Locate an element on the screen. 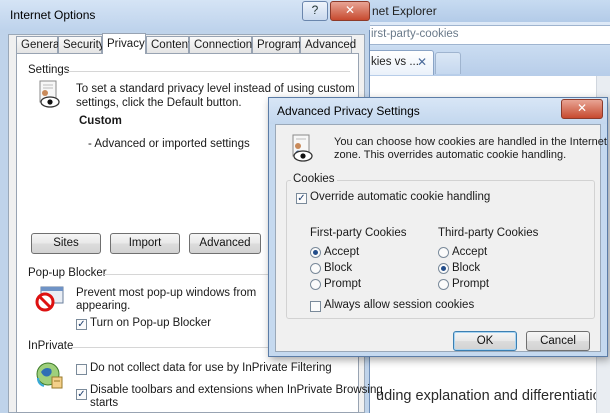 This screenshot has height=413, width=610. tab-security: Security is located at coordinates (81, 44).